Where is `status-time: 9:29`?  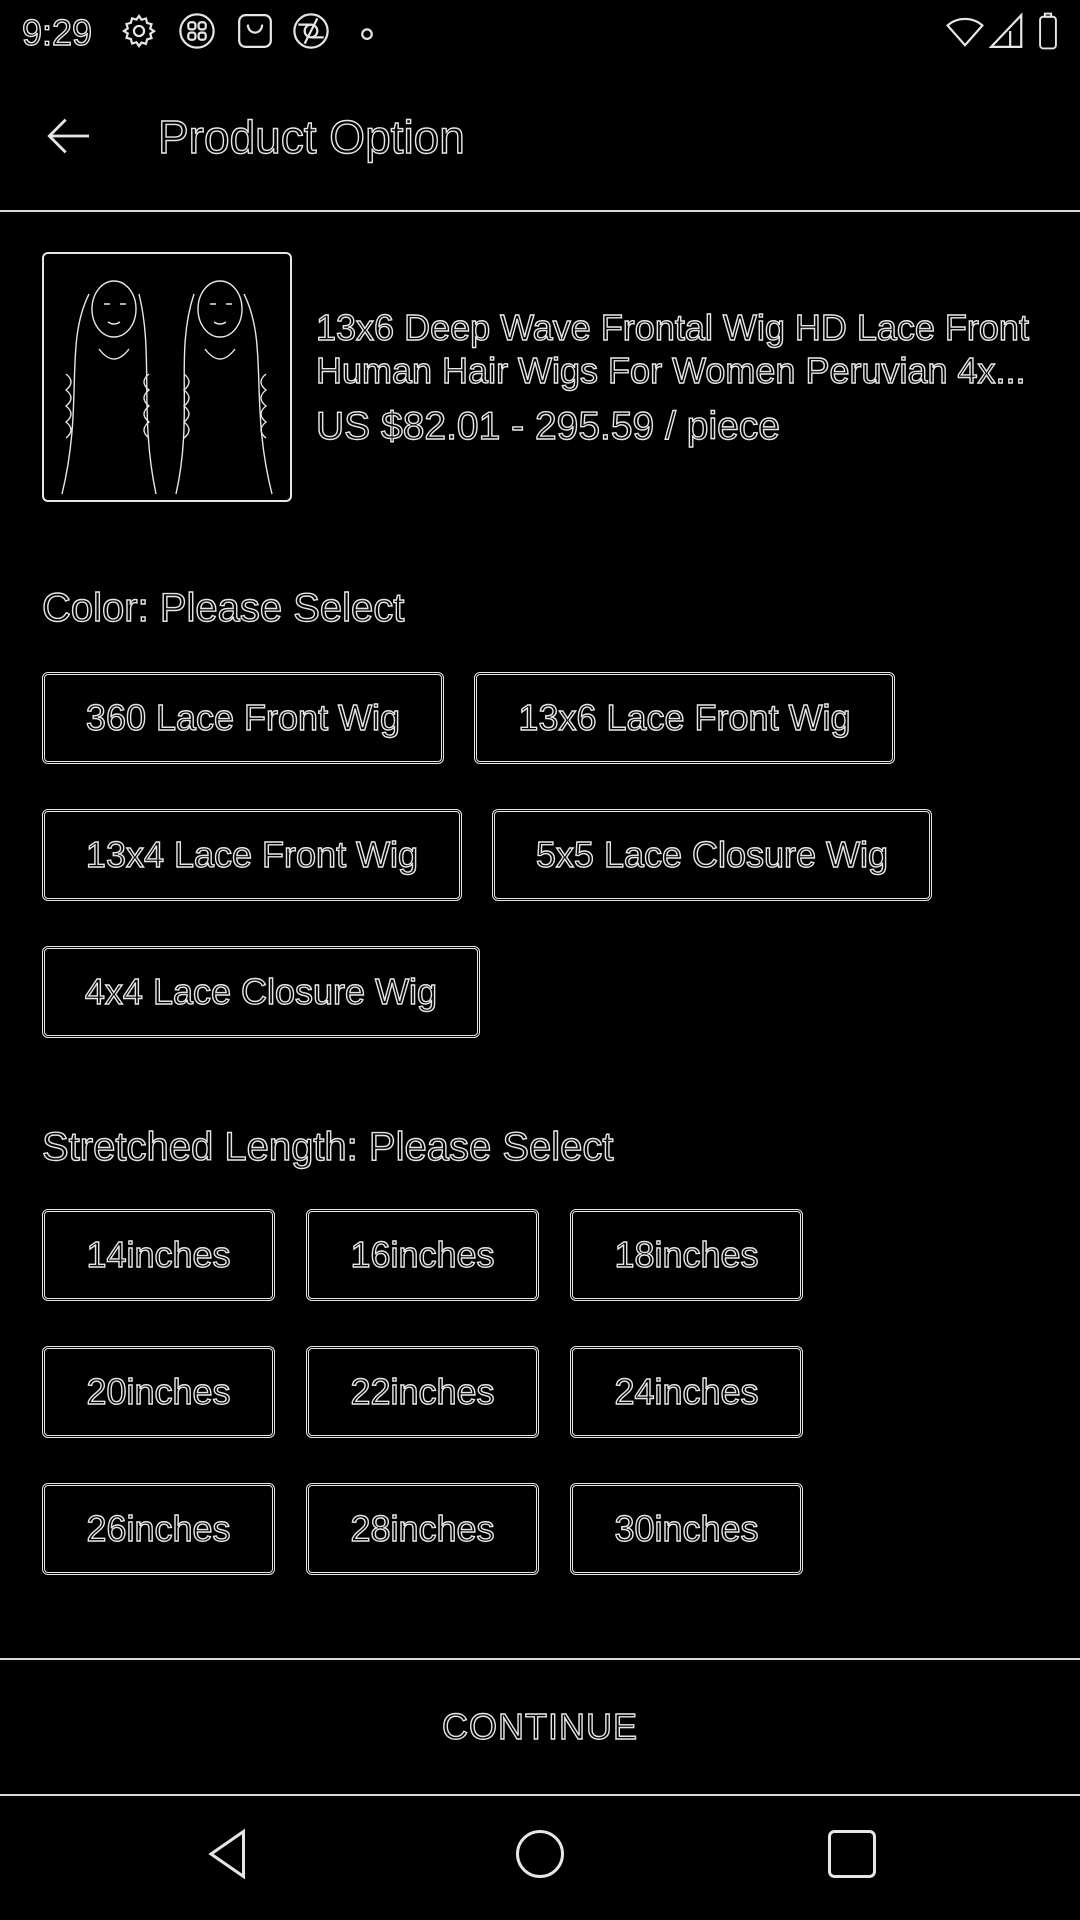 status-time: 9:29 is located at coordinates (57, 32).